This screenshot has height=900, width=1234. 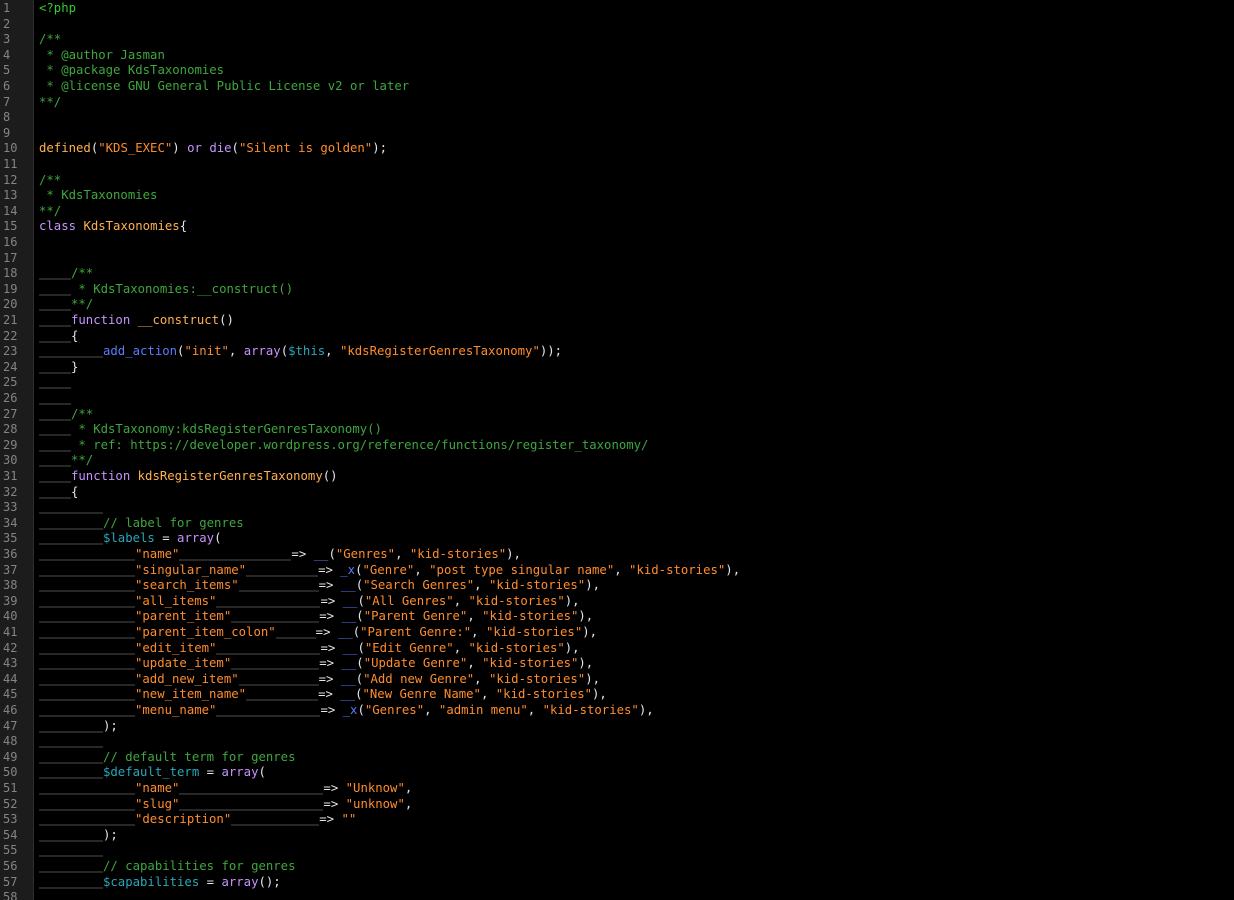 What do you see at coordinates (110, 834) in the screenshot?
I see `code-token-plain: );` at bounding box center [110, 834].